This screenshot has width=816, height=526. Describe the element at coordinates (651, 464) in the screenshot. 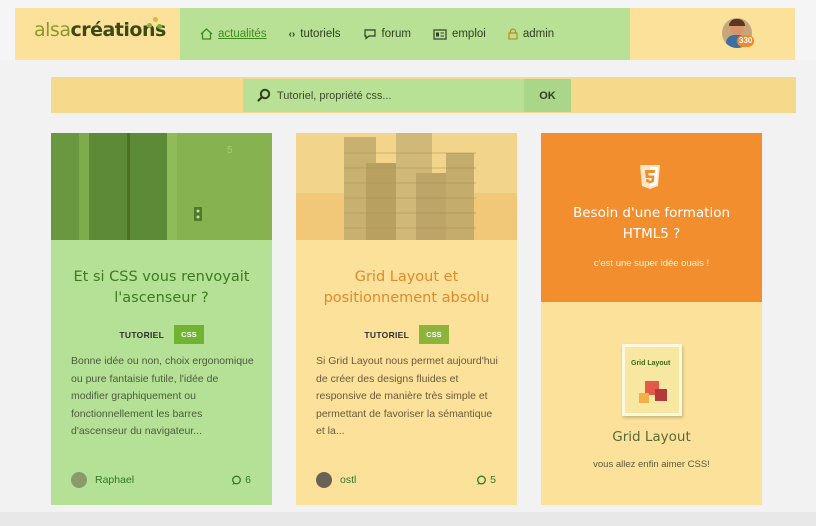

I see `book-subtitle: vous allez enfin aimer CSS!` at that location.